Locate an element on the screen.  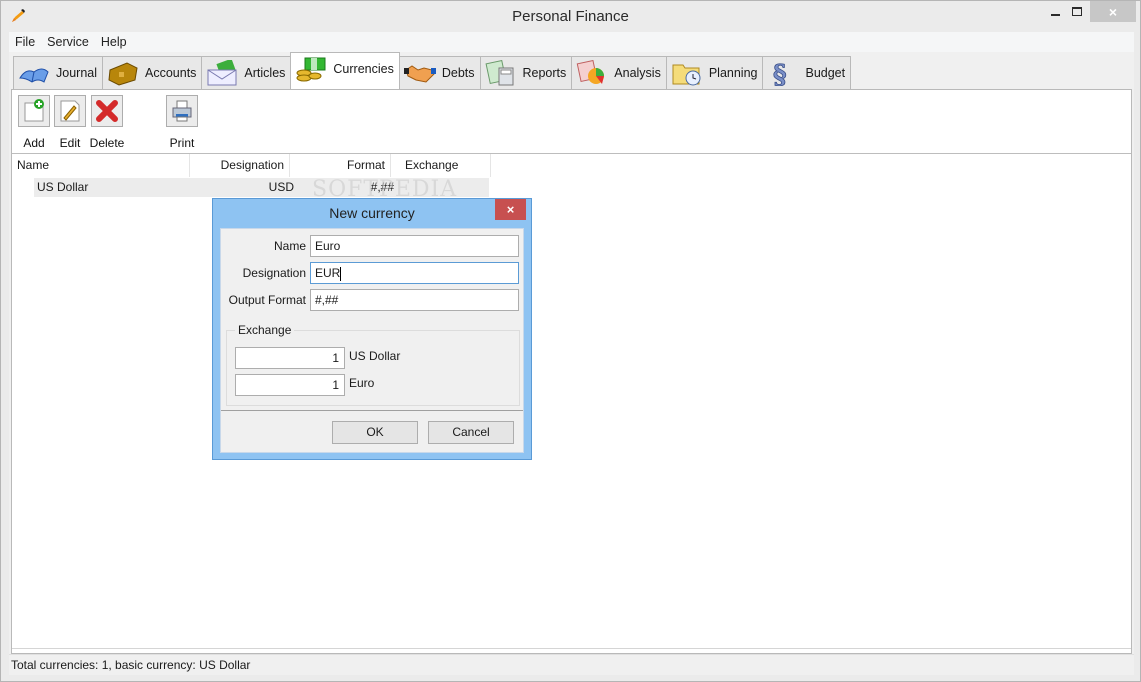
maximize-button is located at coordinates (1077, 11).